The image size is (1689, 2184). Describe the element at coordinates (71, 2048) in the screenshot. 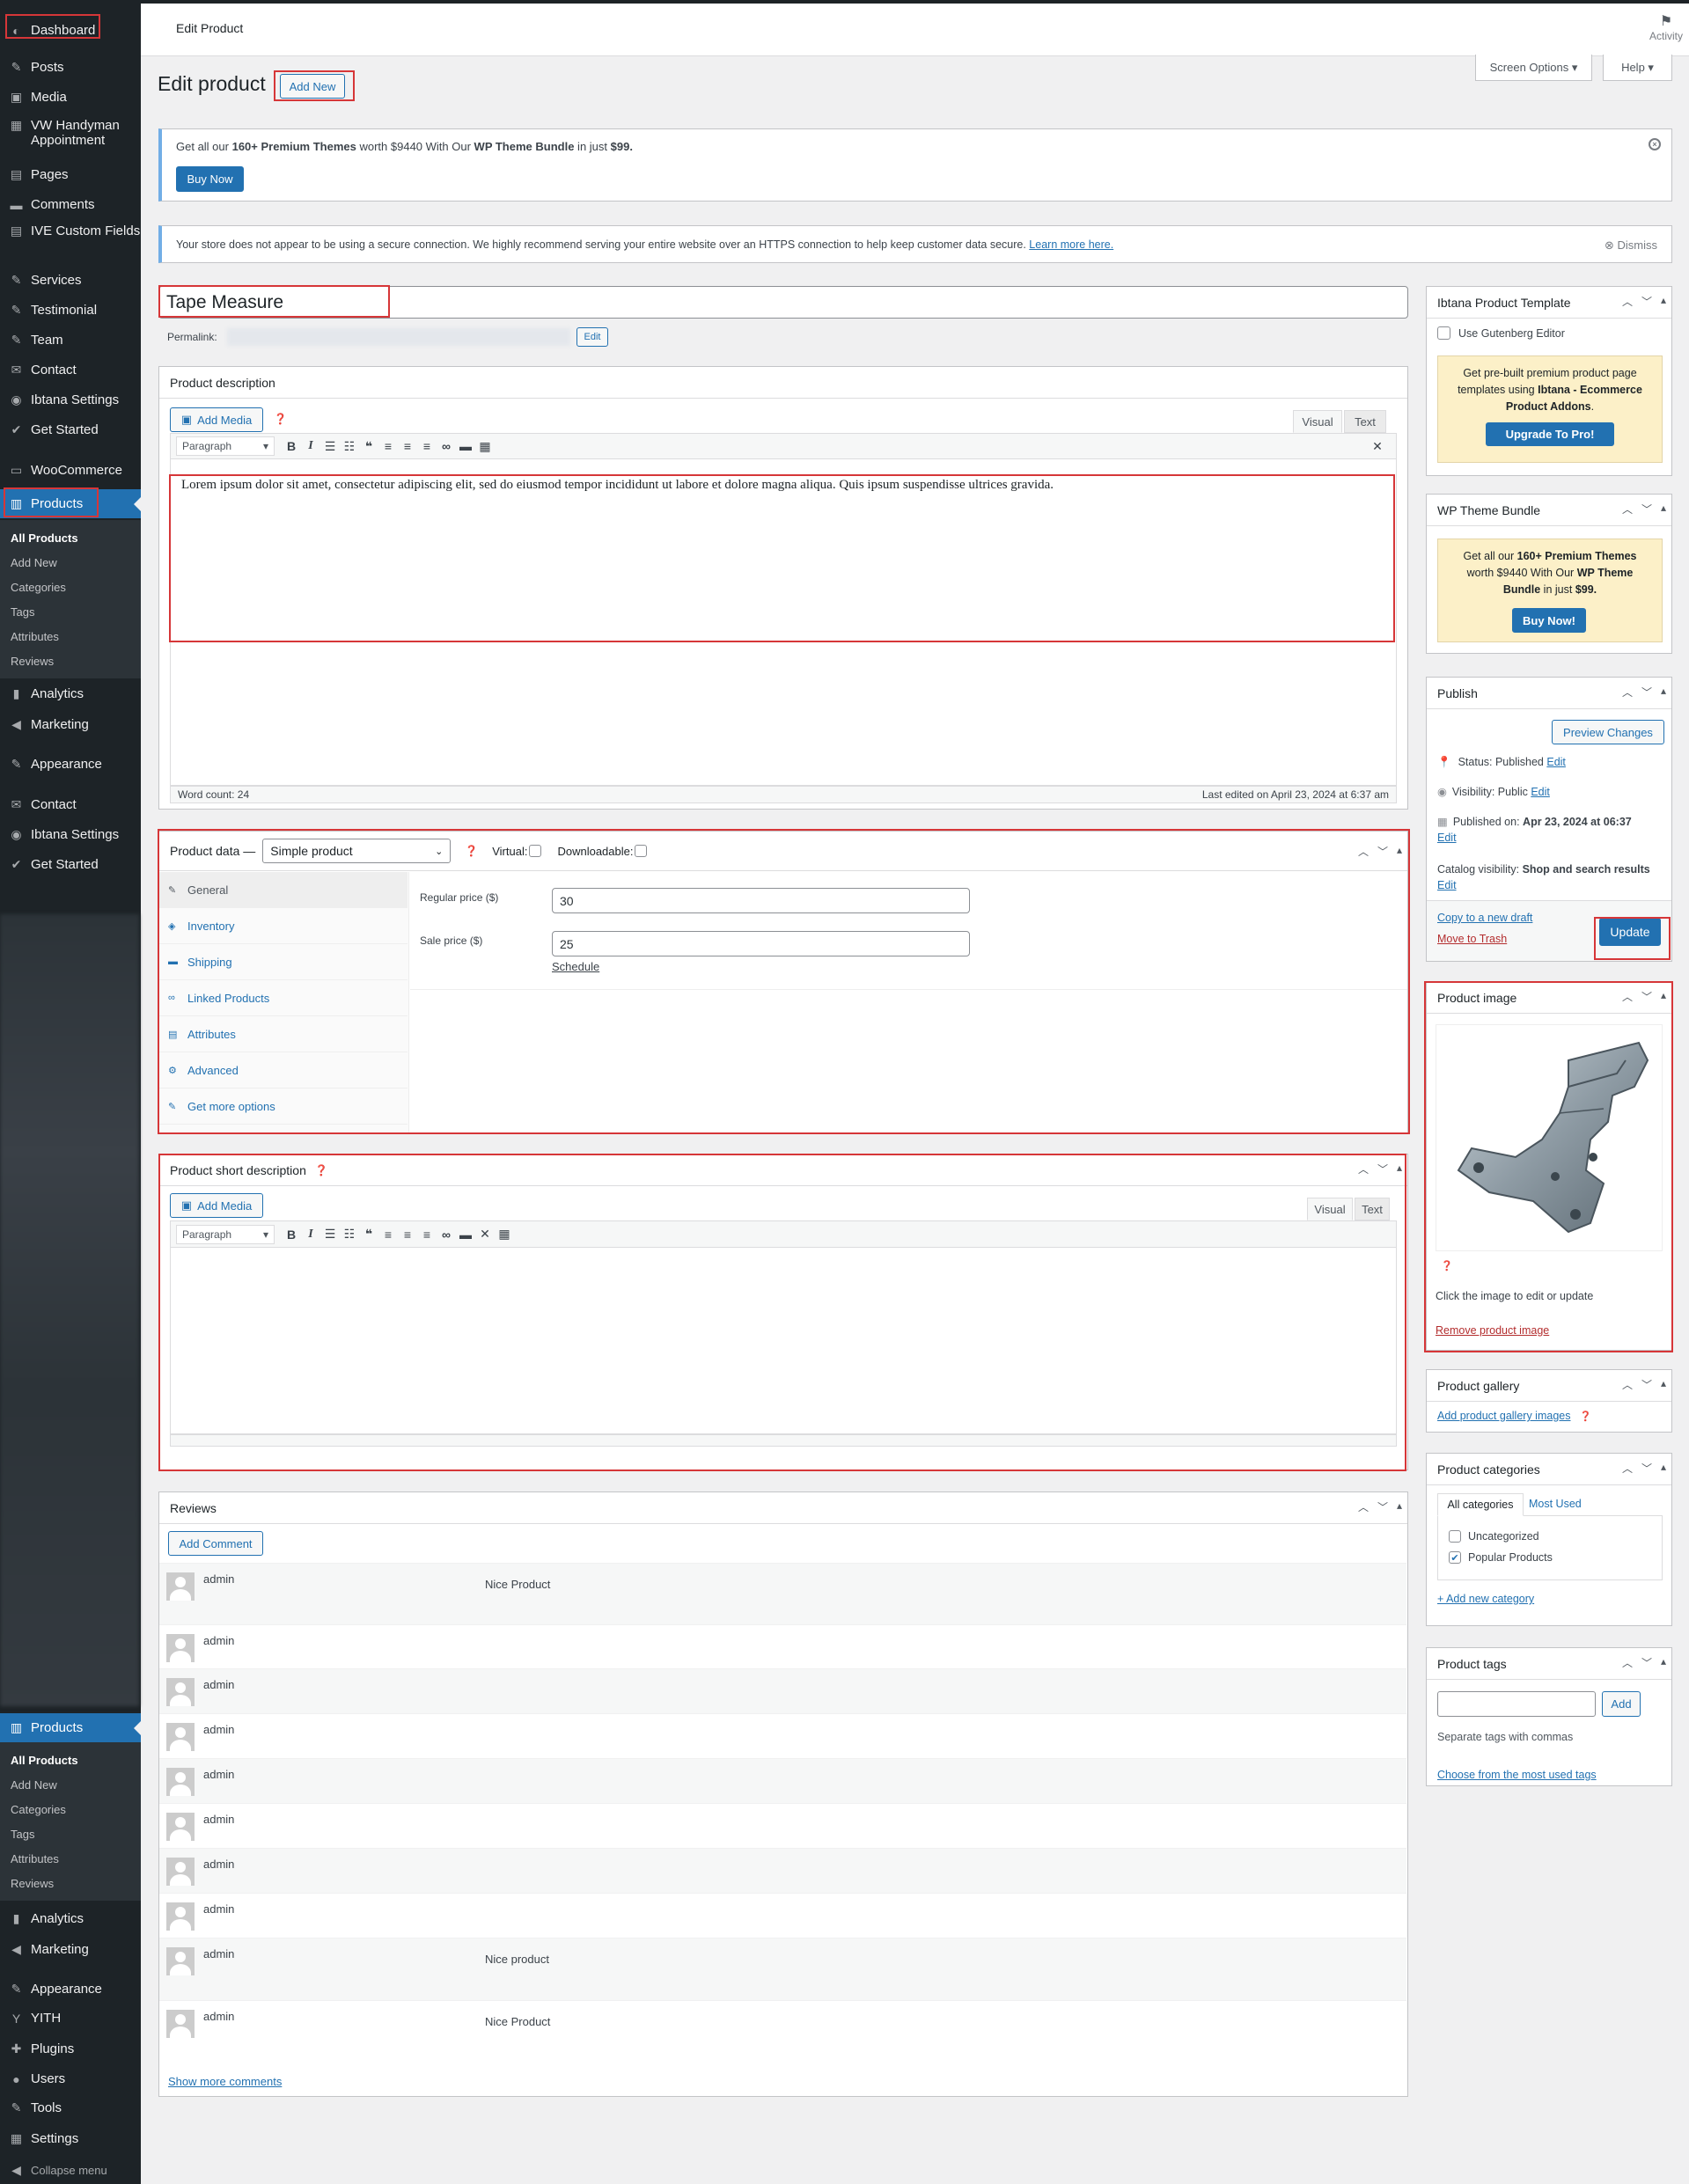

I see `sidebar-item-plugins: ✚ Plugins` at that location.